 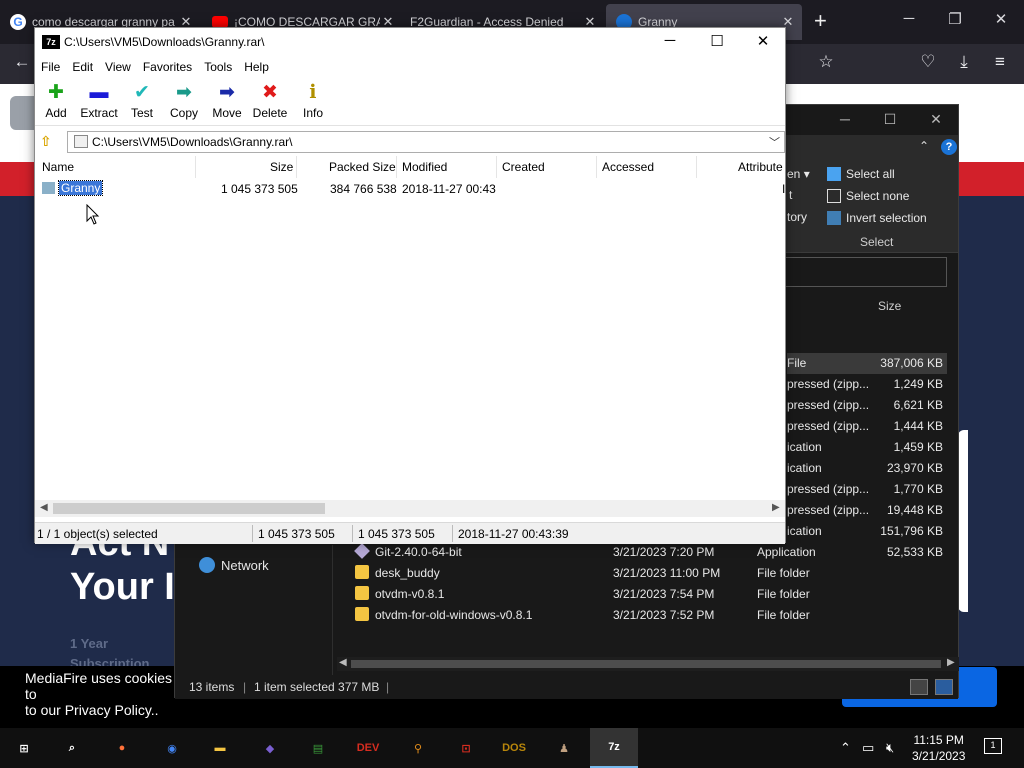 What do you see at coordinates (142, 101) in the screenshot?
I see `test-button: ✔ Test` at bounding box center [142, 101].